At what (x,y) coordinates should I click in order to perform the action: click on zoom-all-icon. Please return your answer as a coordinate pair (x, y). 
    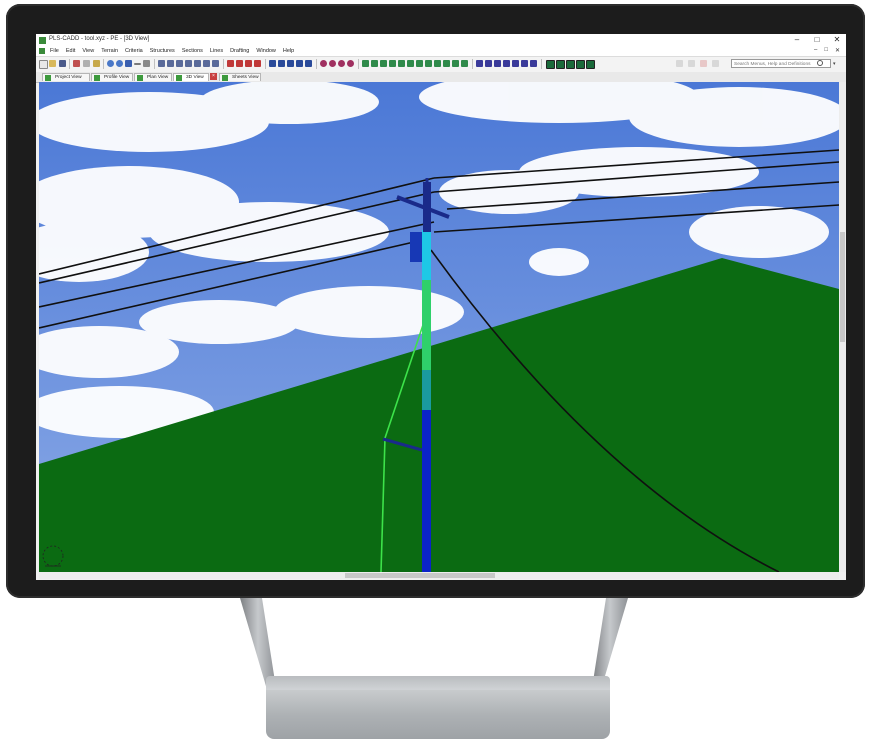
    Looking at the image, I should click on (146, 63).